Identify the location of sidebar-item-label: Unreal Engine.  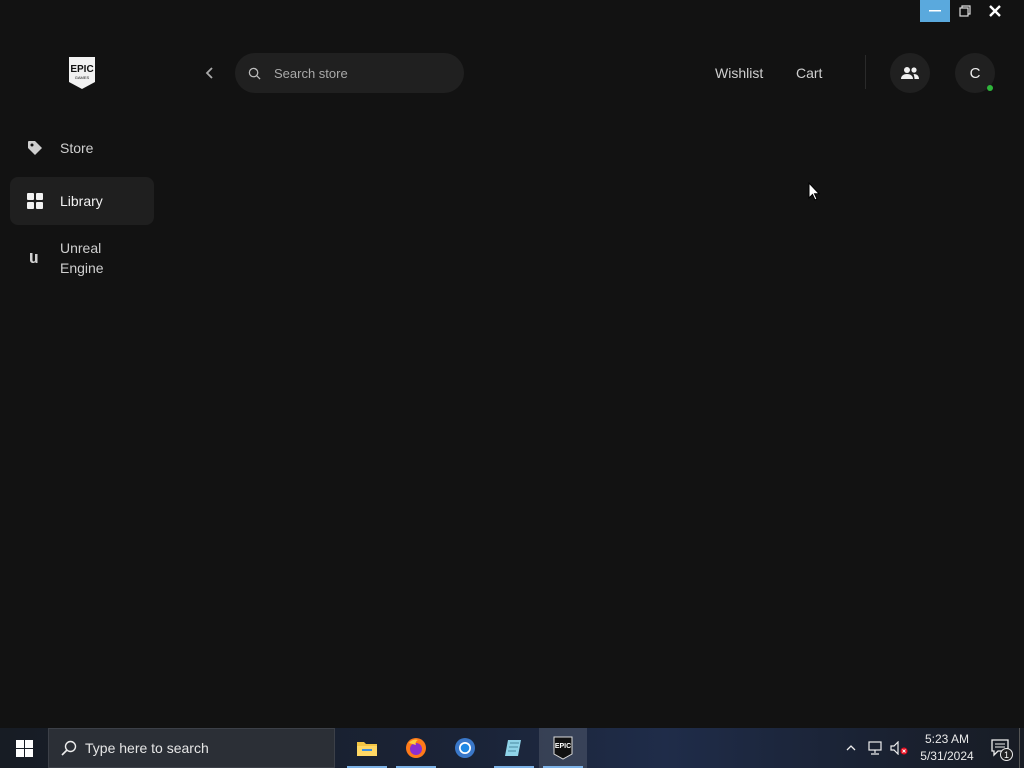
(82, 258).